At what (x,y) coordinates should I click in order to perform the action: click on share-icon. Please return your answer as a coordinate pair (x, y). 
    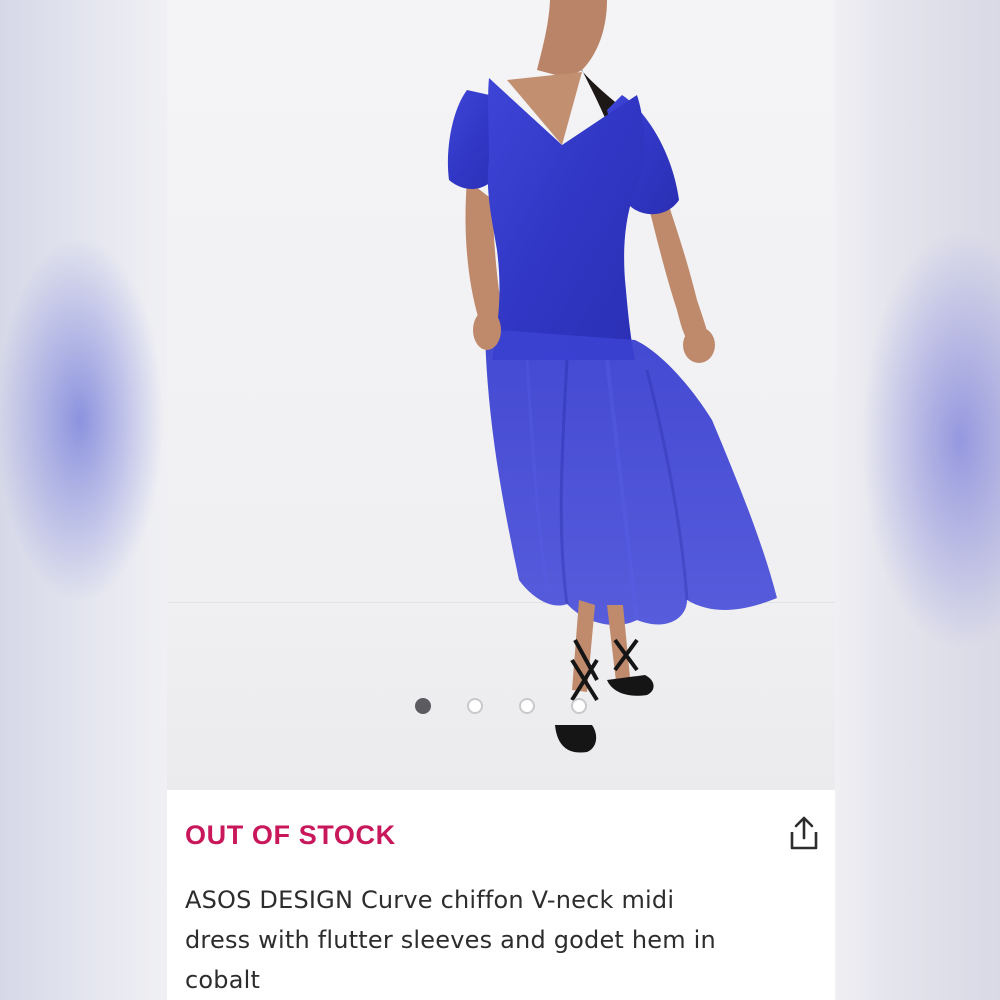
    Looking at the image, I should click on (804, 834).